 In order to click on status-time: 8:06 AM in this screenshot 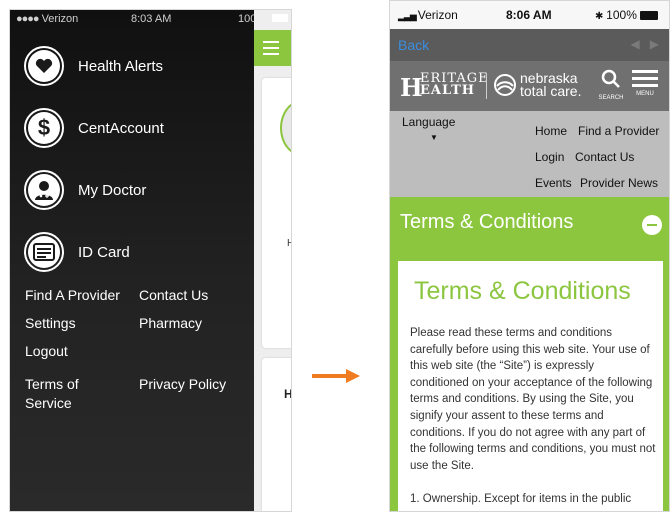, I will do `click(529, 15)`.